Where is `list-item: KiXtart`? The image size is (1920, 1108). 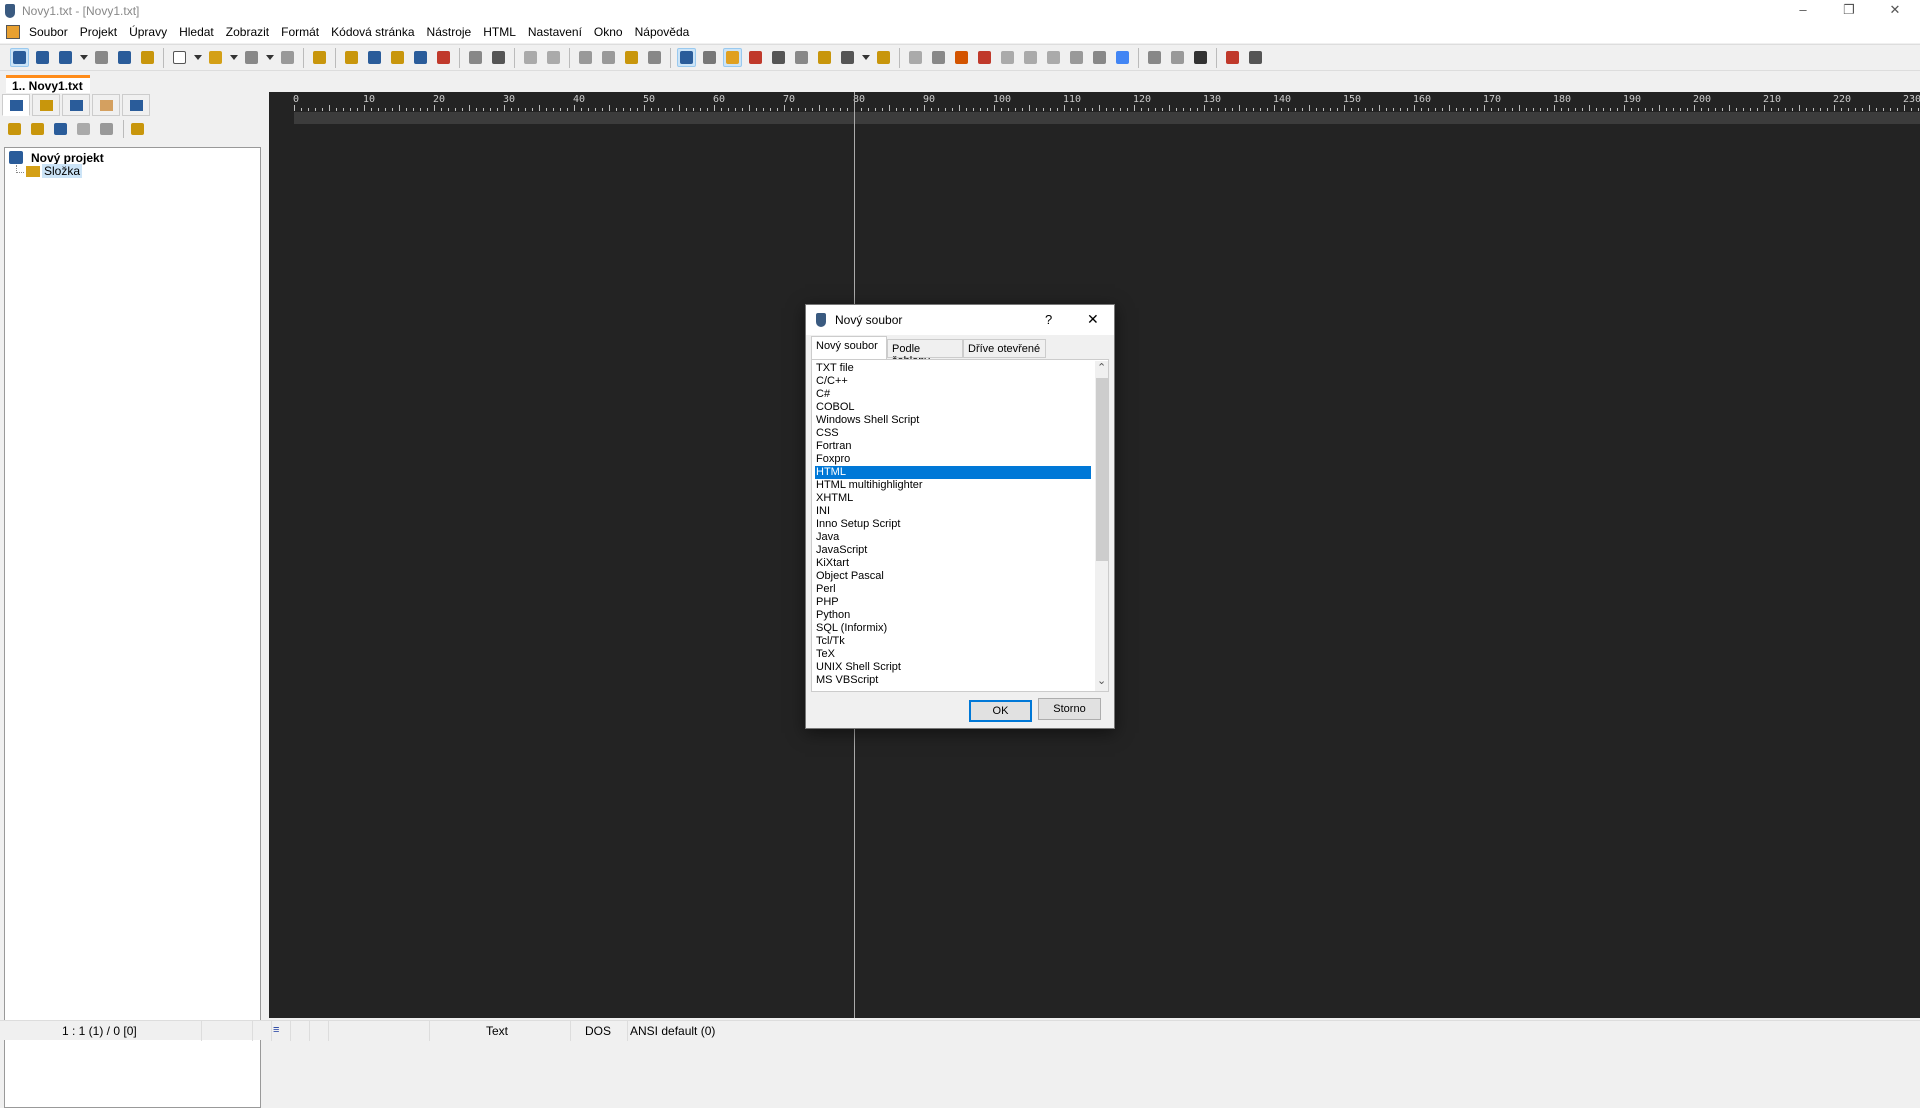 list-item: KiXtart is located at coordinates (953, 563).